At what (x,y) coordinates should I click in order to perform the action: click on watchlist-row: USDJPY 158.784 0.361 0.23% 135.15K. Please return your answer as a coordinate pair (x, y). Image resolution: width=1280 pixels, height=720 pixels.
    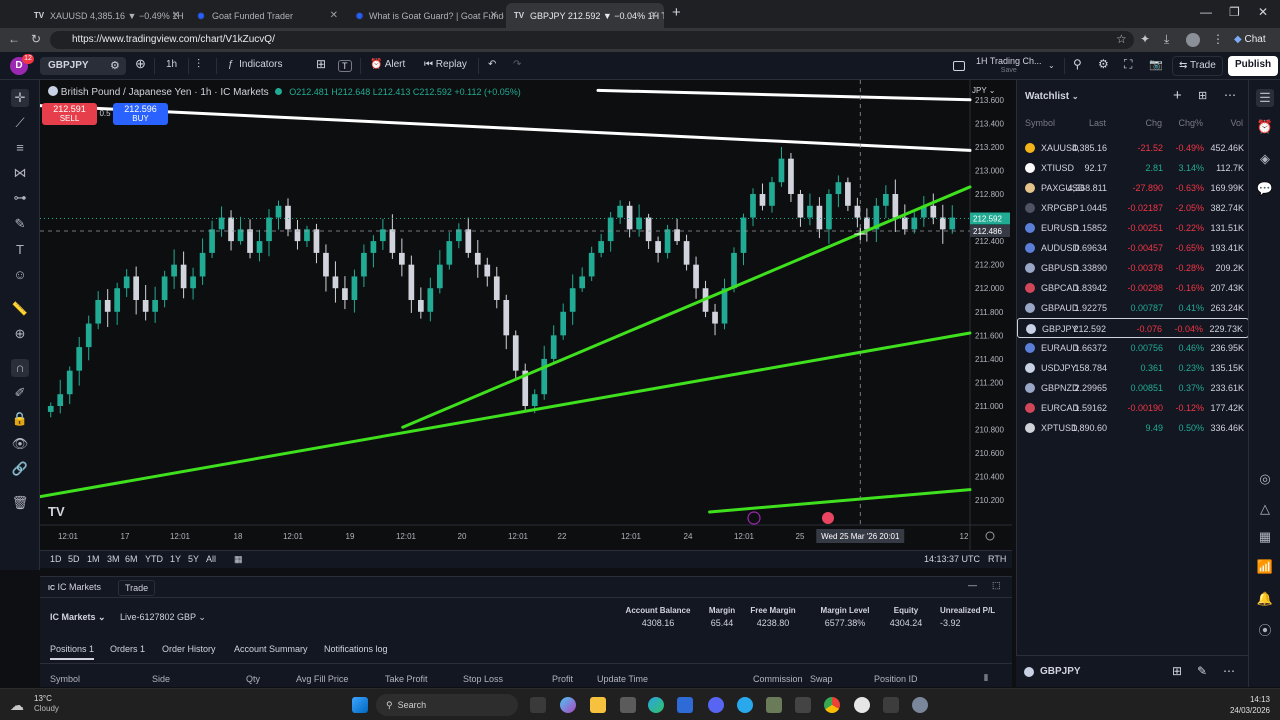
    Looking at the image, I should click on (1133, 368).